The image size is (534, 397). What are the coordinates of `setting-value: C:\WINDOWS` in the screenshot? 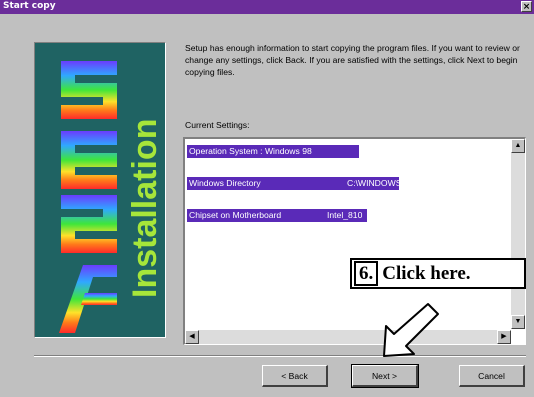 It's located at (374, 183).